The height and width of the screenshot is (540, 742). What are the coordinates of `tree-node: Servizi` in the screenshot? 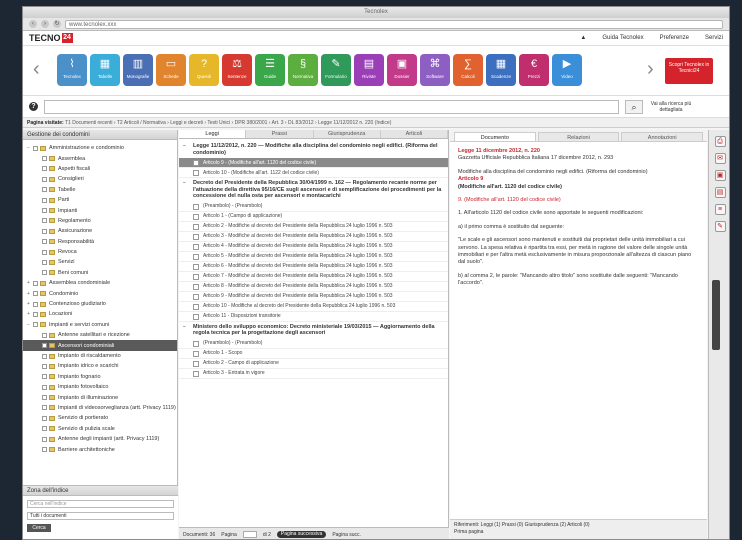 It's located at (100, 262).